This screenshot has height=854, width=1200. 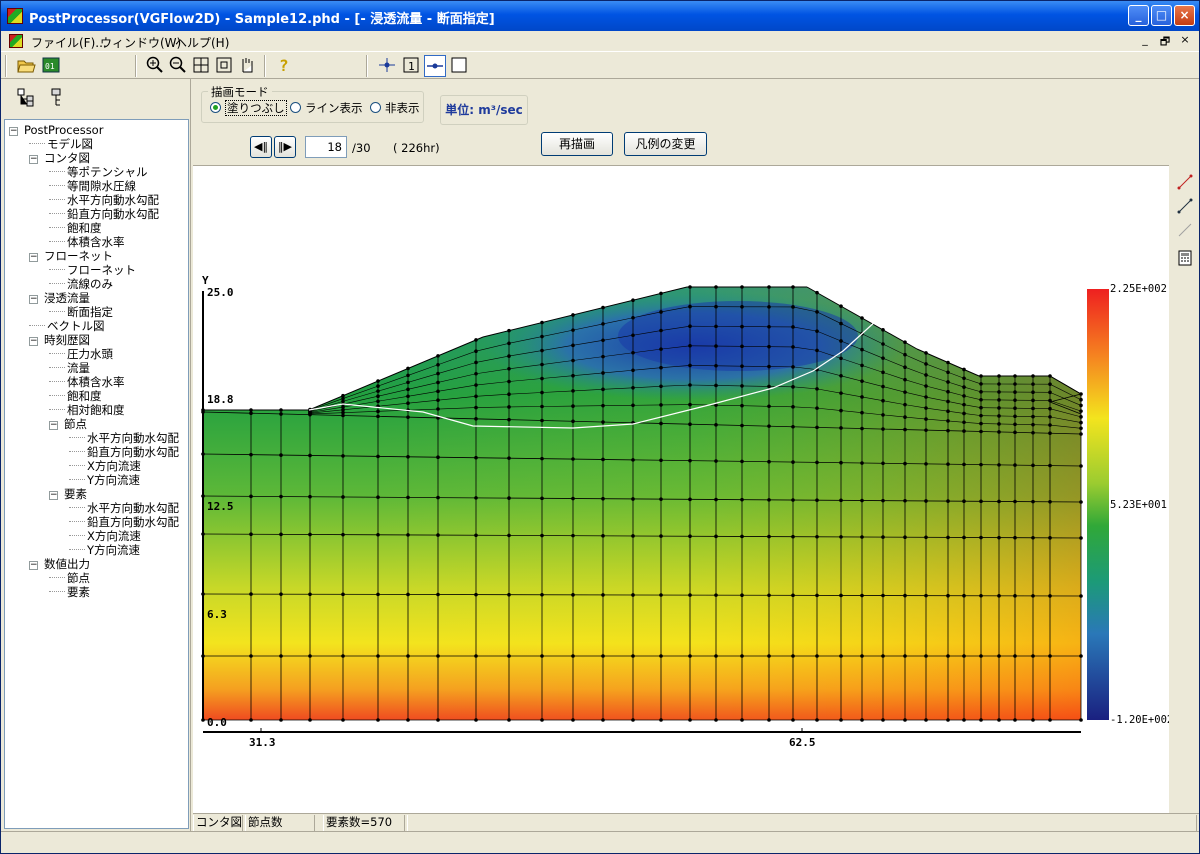 What do you see at coordinates (78, 368) in the screenshot?
I see `tree-item-label: 流量` at bounding box center [78, 368].